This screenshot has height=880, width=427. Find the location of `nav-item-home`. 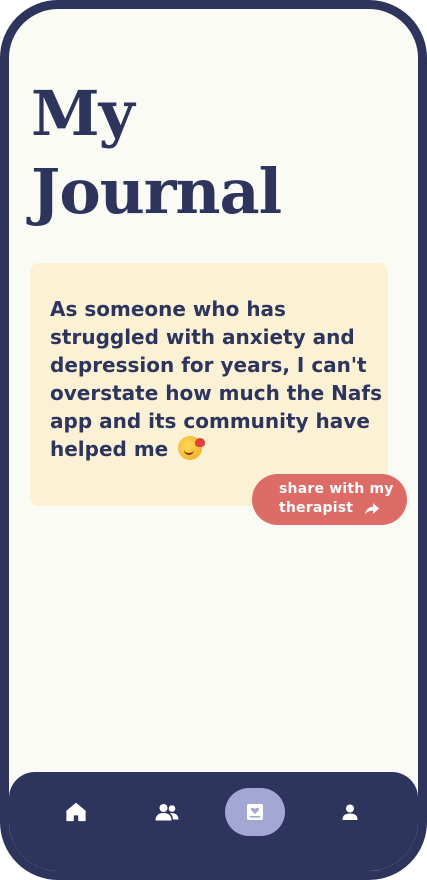

nav-item-home is located at coordinates (76, 812).